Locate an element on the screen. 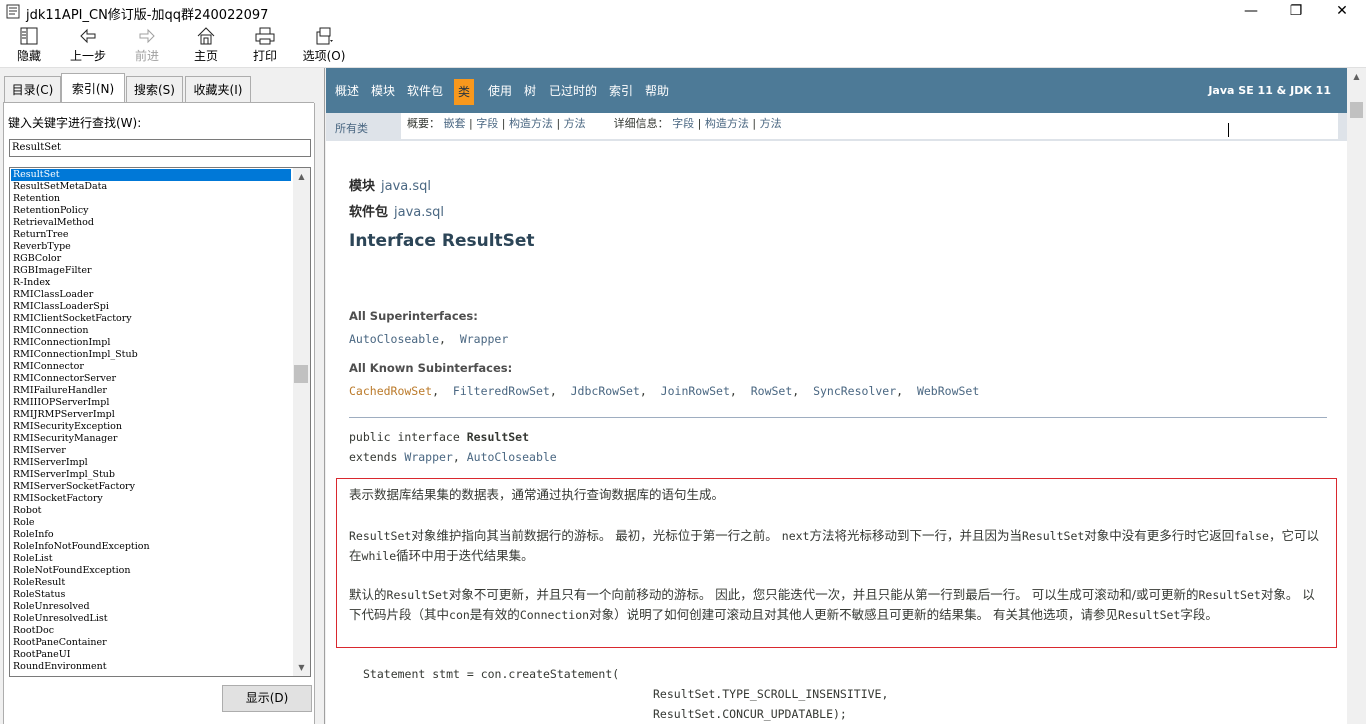 This screenshot has width=1366, height=724. subinterface-link: JoinRowSet is located at coordinates (695, 391).